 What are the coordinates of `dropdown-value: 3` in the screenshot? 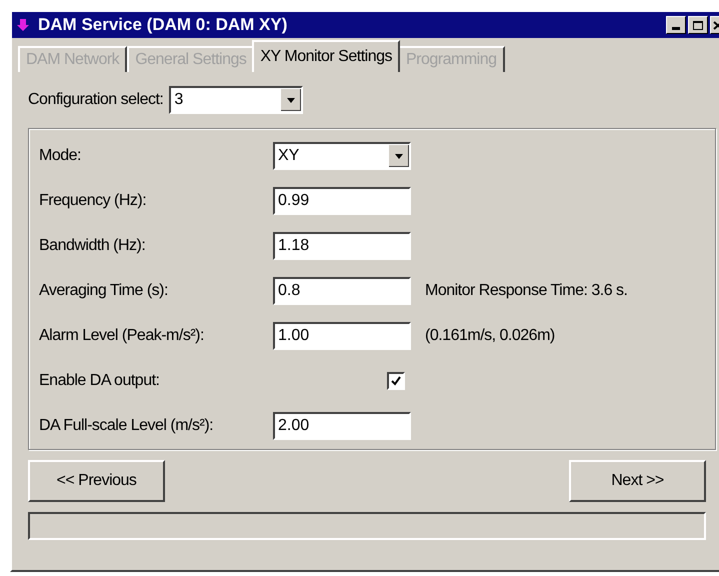 It's located at (178, 100).